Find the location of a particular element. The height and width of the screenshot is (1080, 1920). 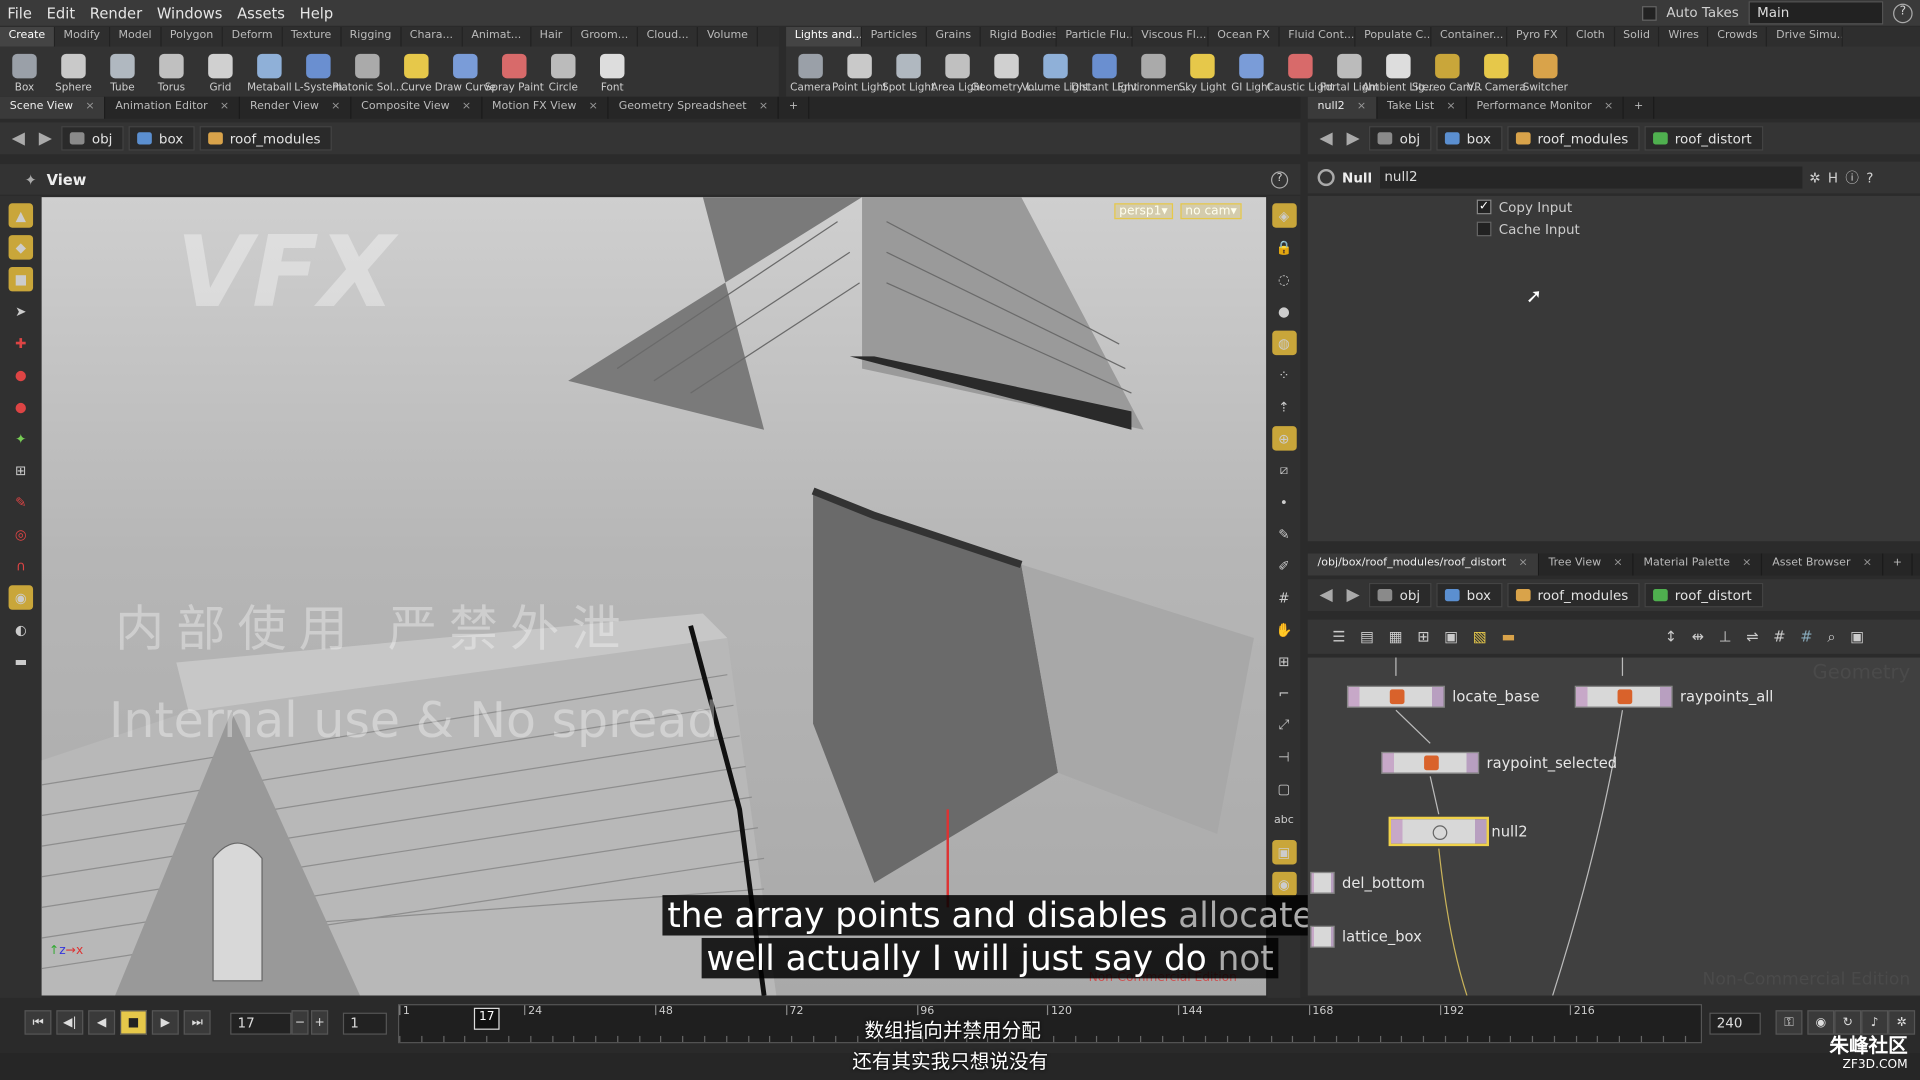

marker-icon: ◉ is located at coordinates (1284, 884).